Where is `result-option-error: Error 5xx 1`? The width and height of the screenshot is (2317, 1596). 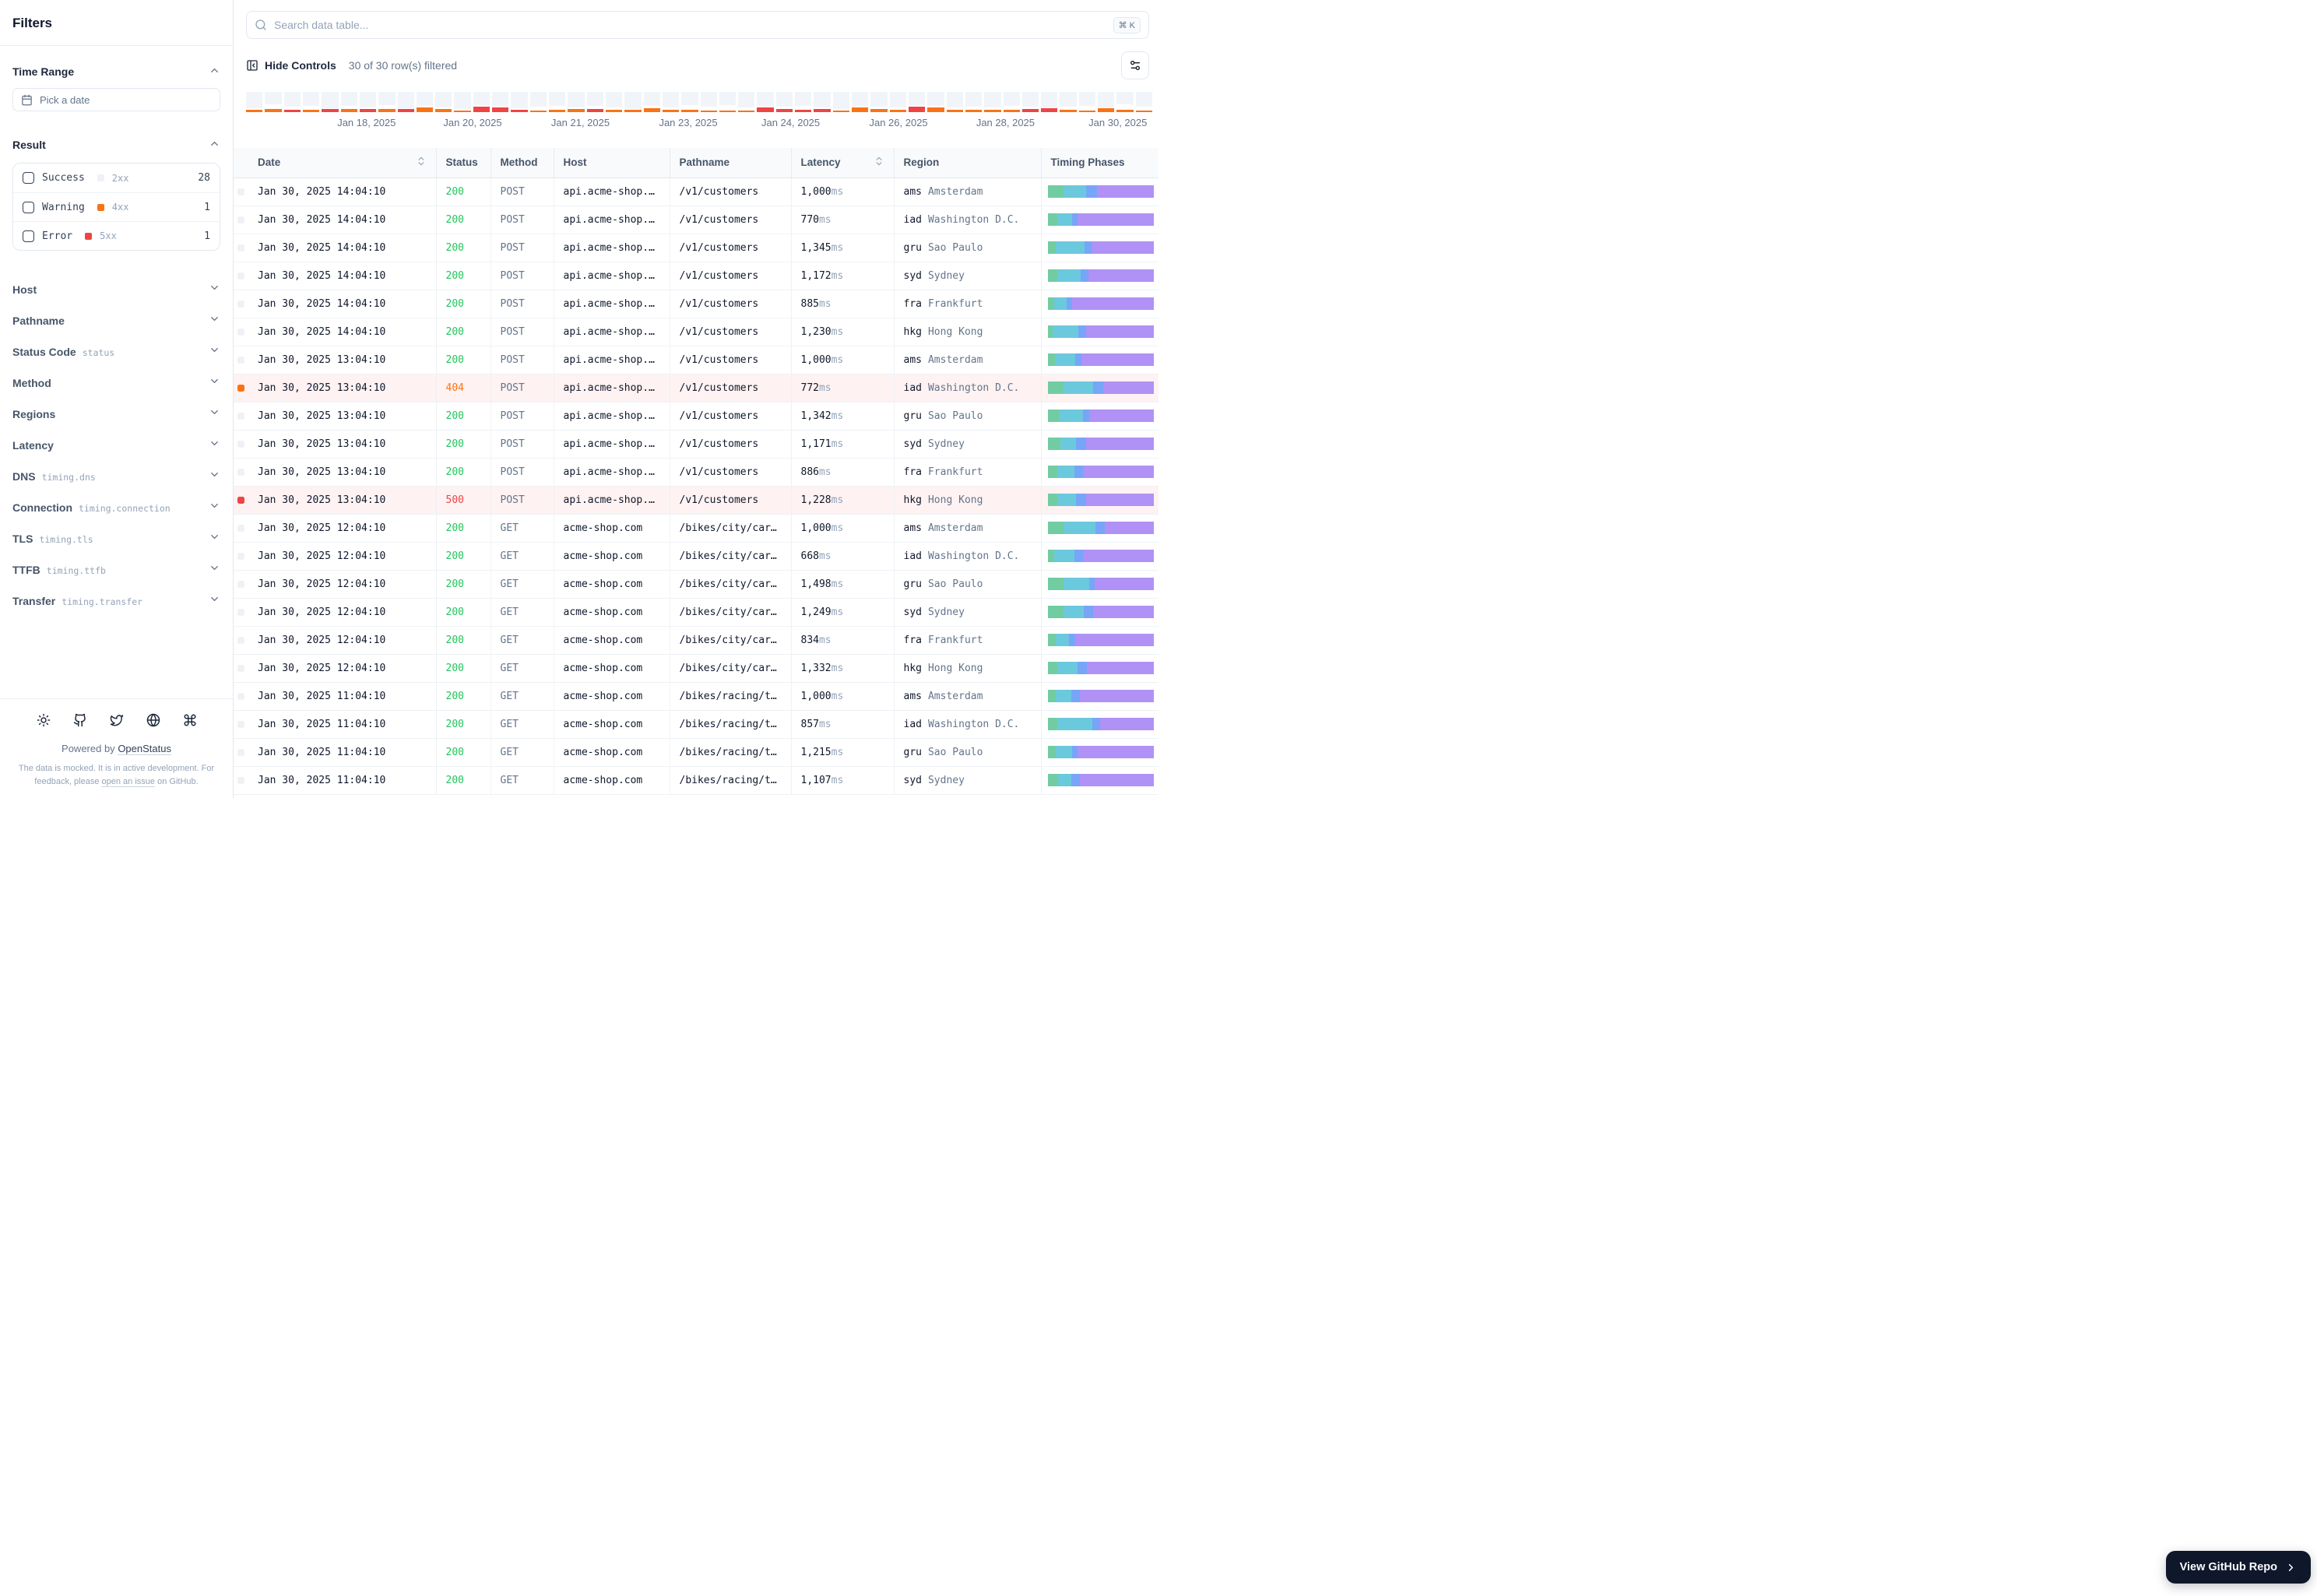 result-option-error: Error 5xx 1 is located at coordinates (117, 235).